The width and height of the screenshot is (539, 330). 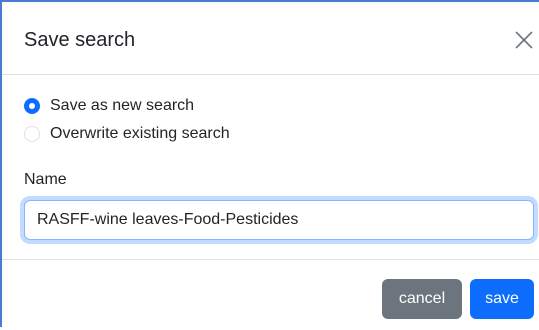 What do you see at coordinates (80, 40) in the screenshot?
I see `dialog-title: Save search` at bounding box center [80, 40].